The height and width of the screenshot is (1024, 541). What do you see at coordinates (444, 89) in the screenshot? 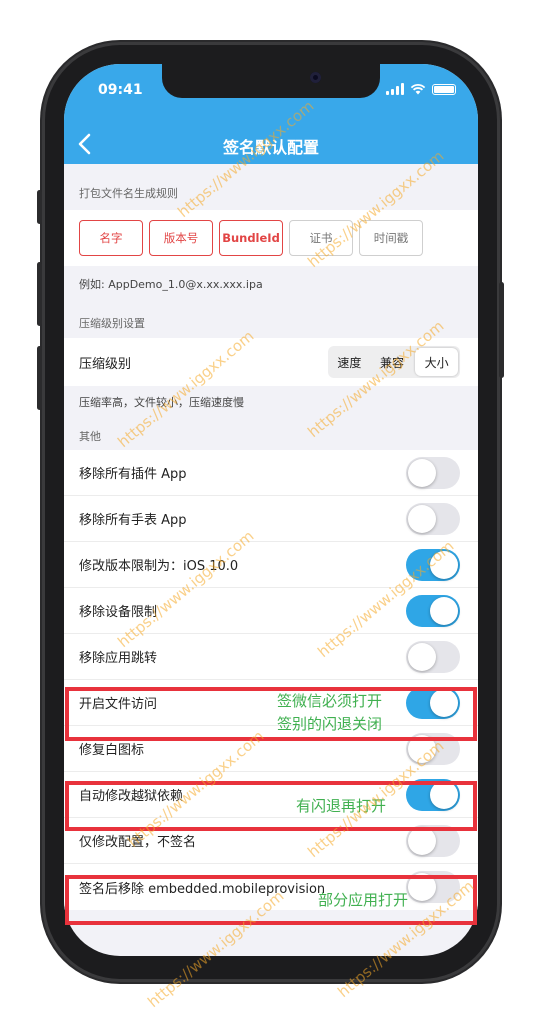
I see `battery-icon` at bounding box center [444, 89].